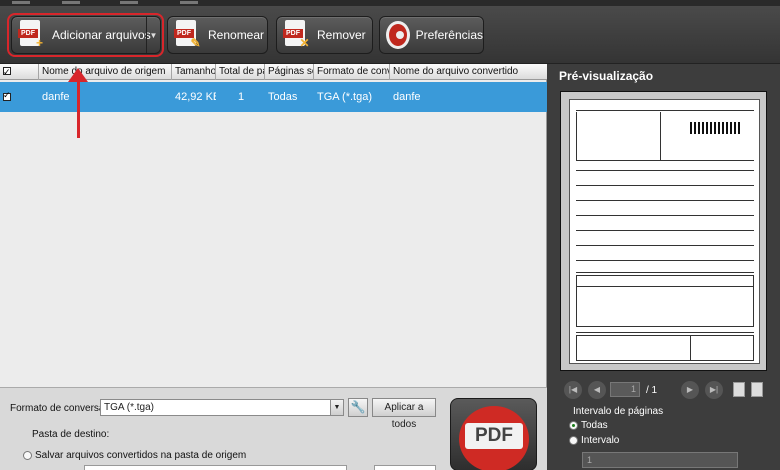 This screenshot has width=780, height=470. What do you see at coordinates (105, 72) in the screenshot?
I see `column-header: Nome do arquivo de origem` at bounding box center [105, 72].